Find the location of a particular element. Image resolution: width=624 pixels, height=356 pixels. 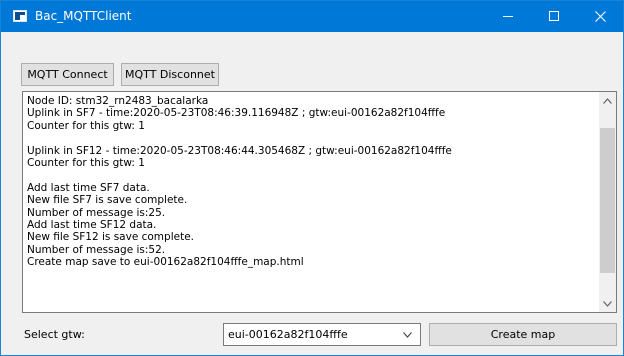

maximize-button is located at coordinates (554, 16).